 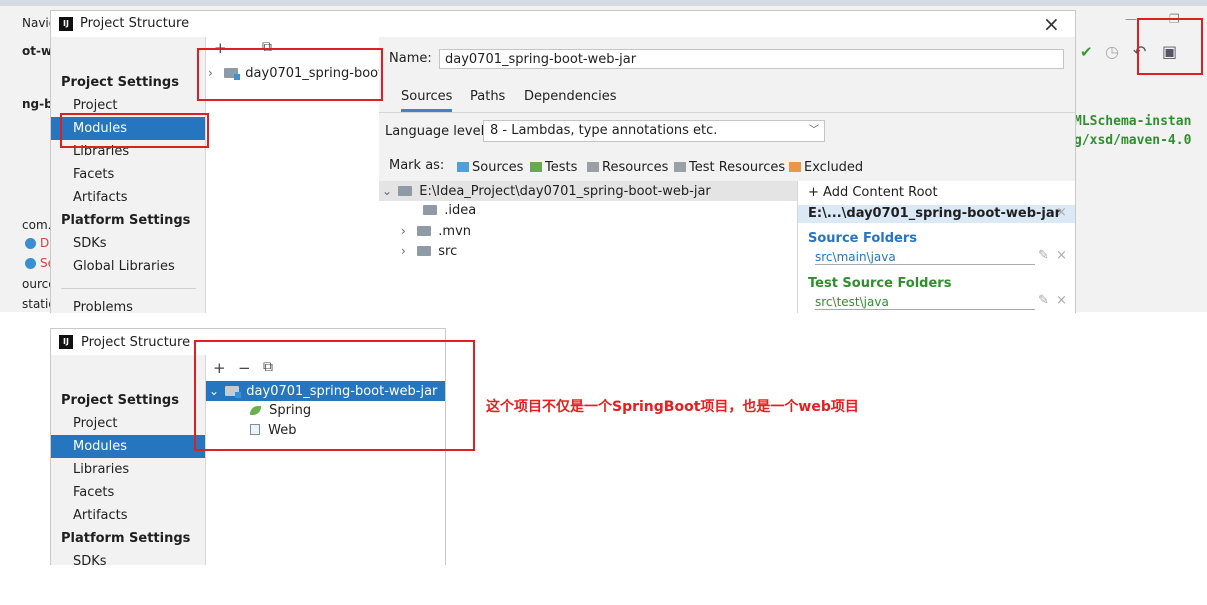 What do you see at coordinates (427, 100) in the screenshot?
I see `tab-sources: Sources` at bounding box center [427, 100].